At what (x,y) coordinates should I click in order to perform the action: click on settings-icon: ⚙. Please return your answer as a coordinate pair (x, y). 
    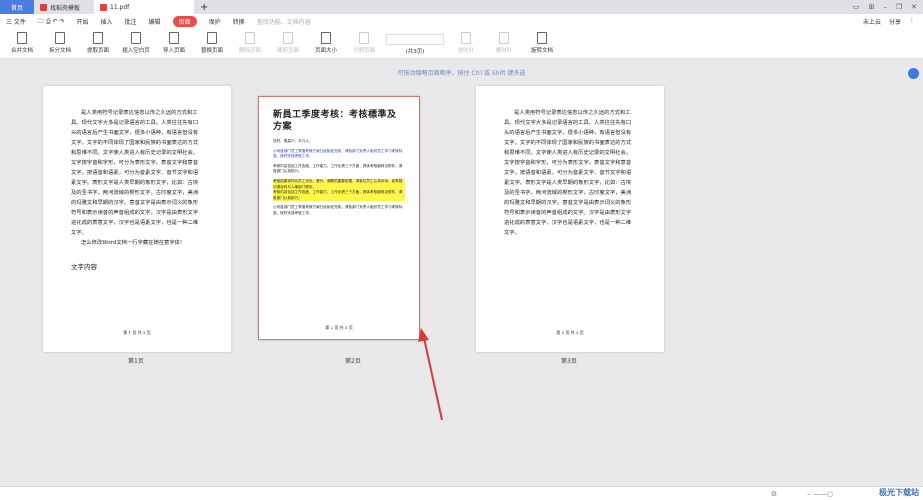
    Looking at the image, I should click on (774, 494).